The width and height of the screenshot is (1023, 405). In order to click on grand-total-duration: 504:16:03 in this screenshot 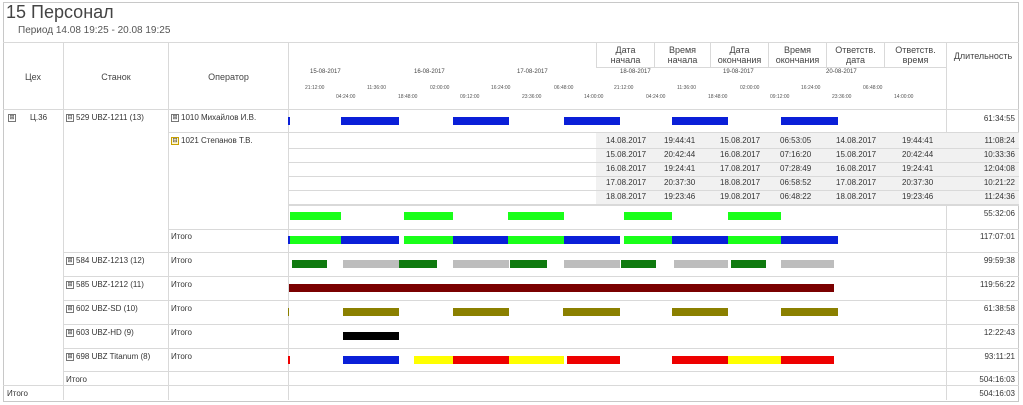, I will do `click(997, 393)`.